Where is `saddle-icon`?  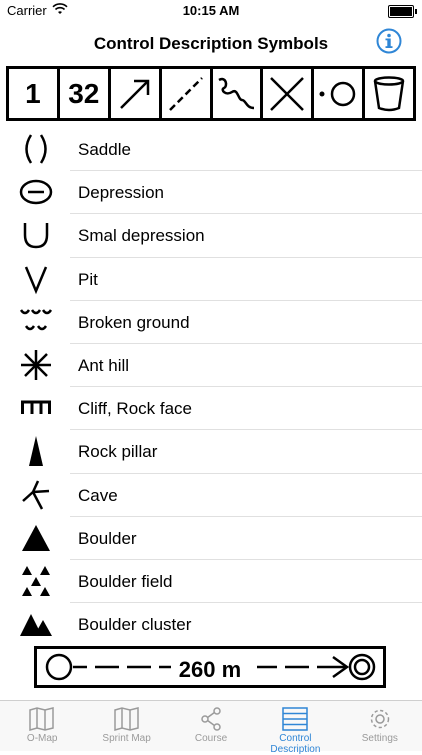 saddle-icon is located at coordinates (36, 149).